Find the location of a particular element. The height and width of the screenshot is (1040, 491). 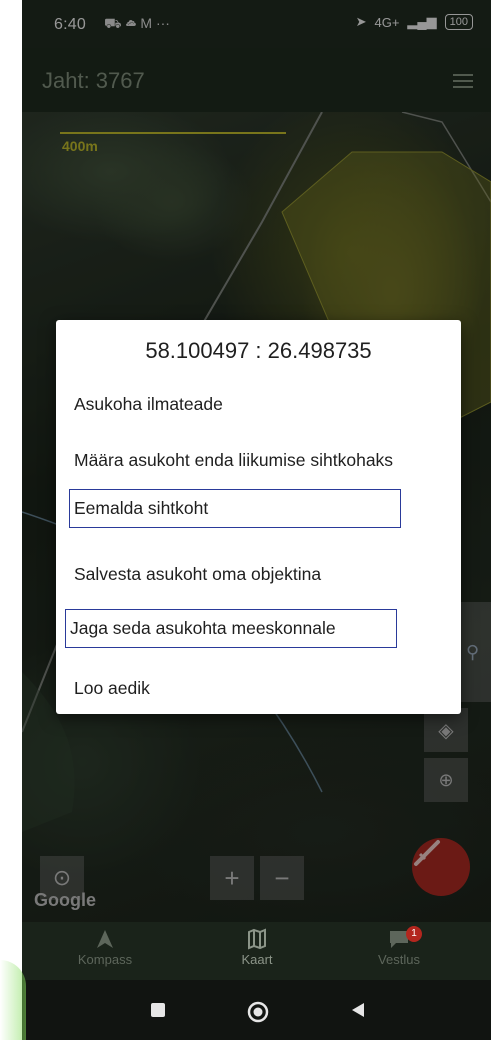

home-icon is located at coordinates (258, 1012).